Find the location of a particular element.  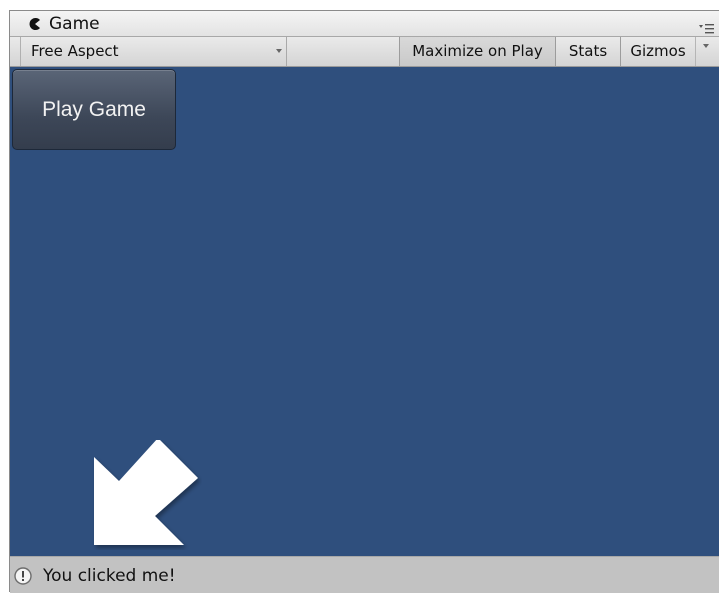

stats-toggle: Stats is located at coordinates (588, 51).